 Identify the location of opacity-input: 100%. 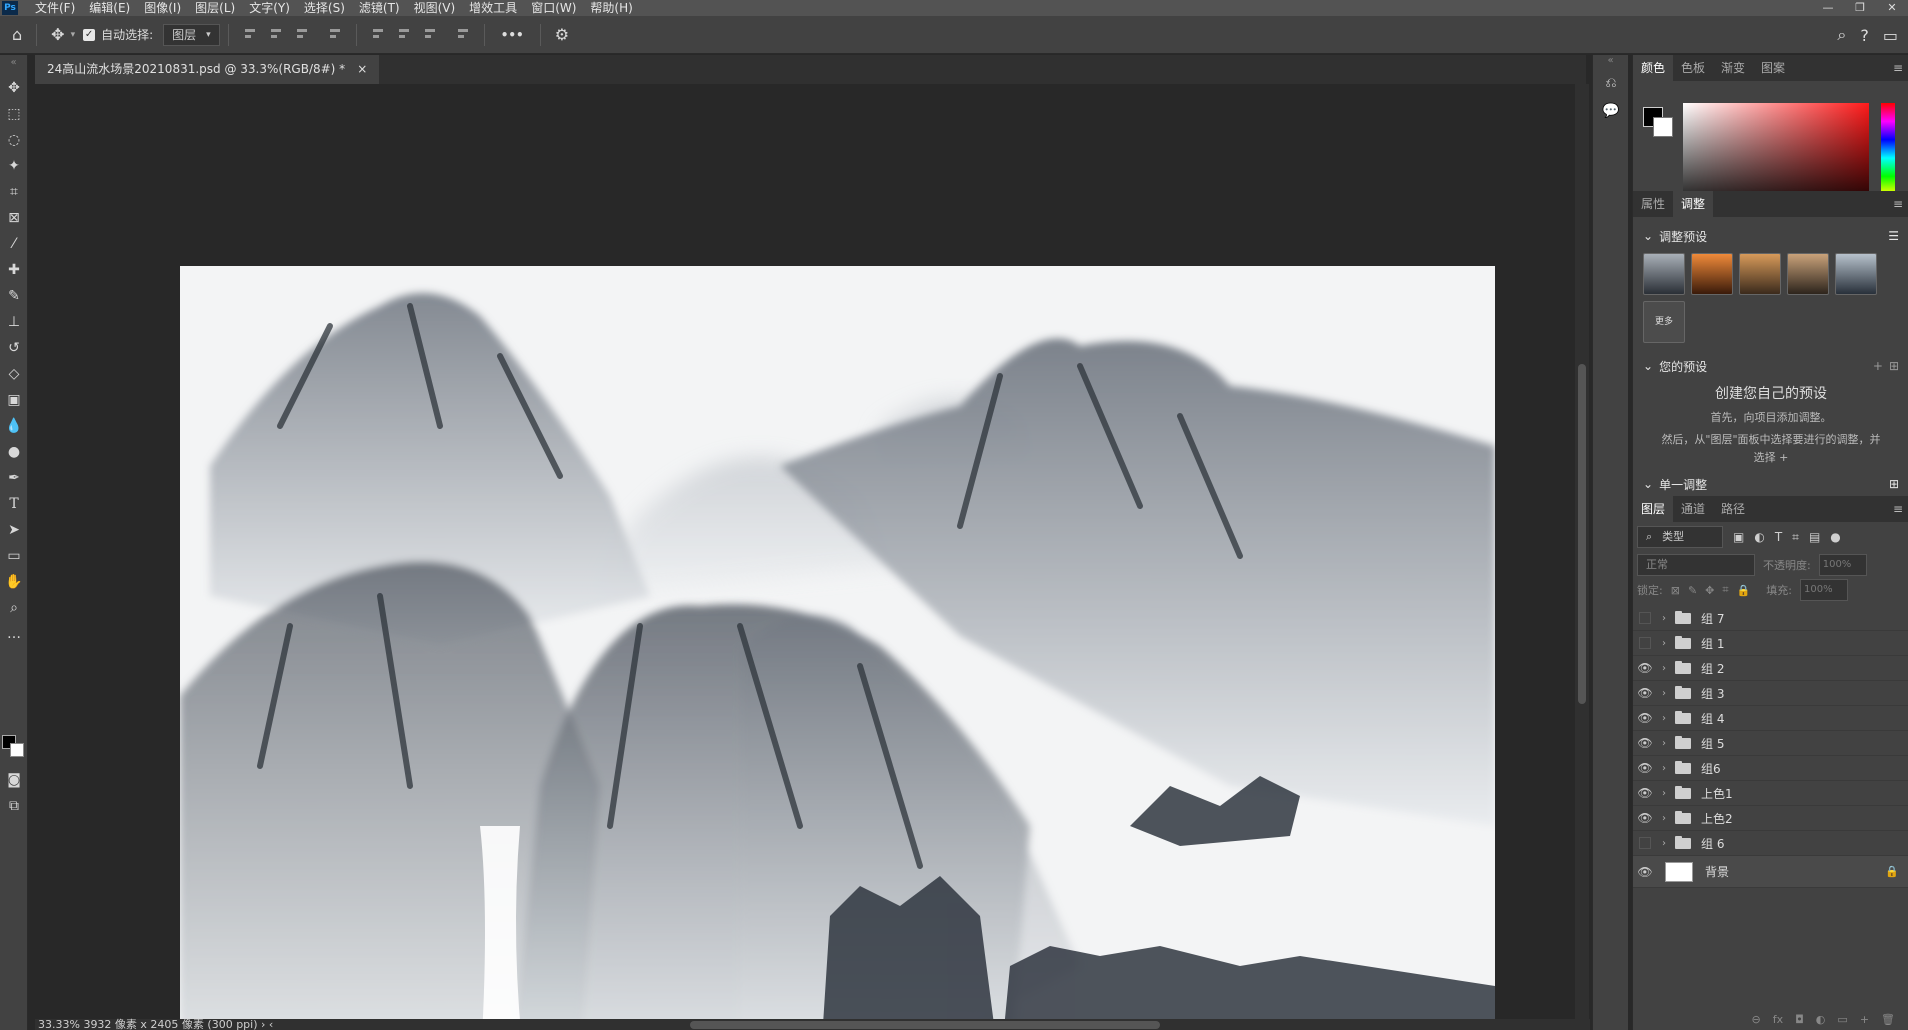
(1842, 565).